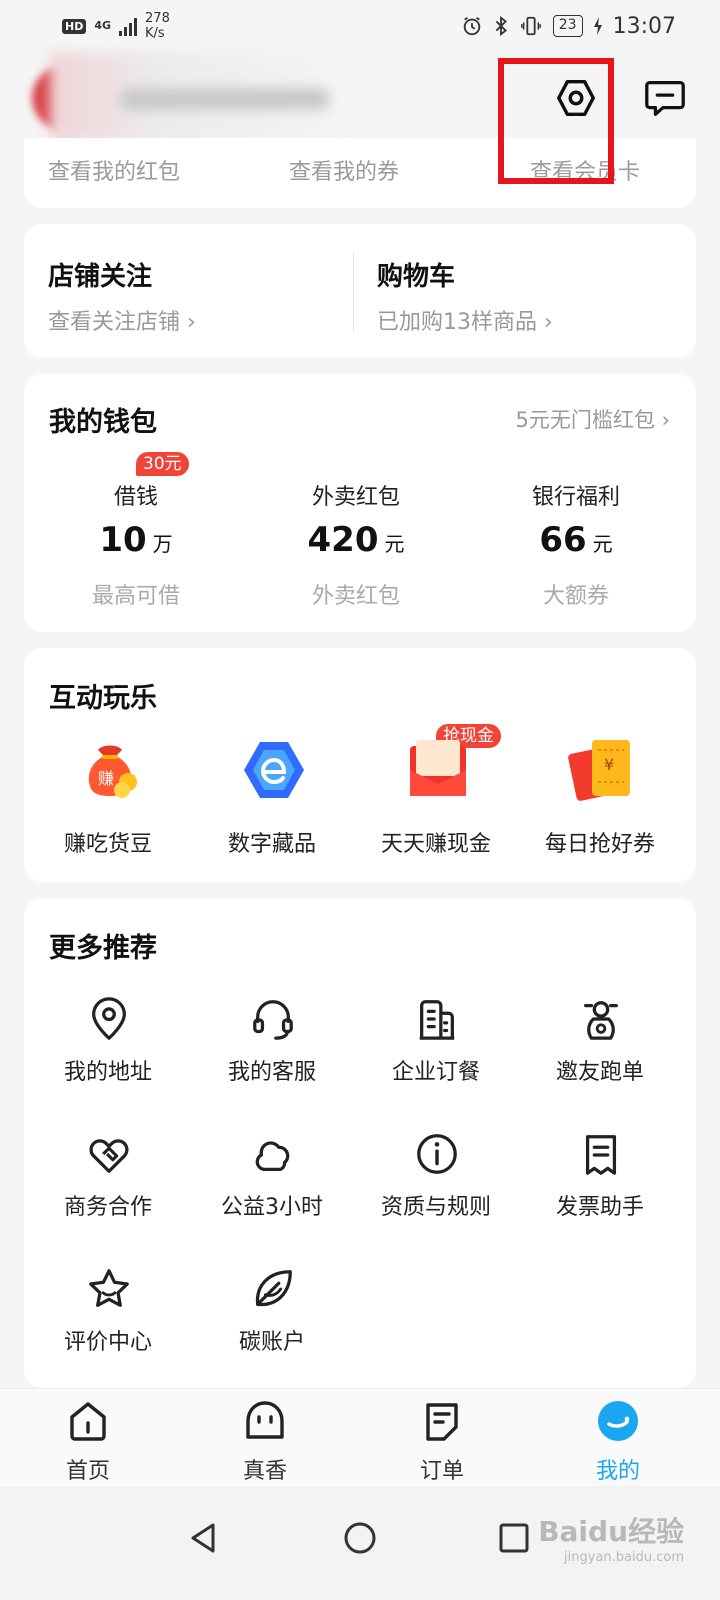 The image size is (720, 1600). I want to click on alarm-icon, so click(472, 26).